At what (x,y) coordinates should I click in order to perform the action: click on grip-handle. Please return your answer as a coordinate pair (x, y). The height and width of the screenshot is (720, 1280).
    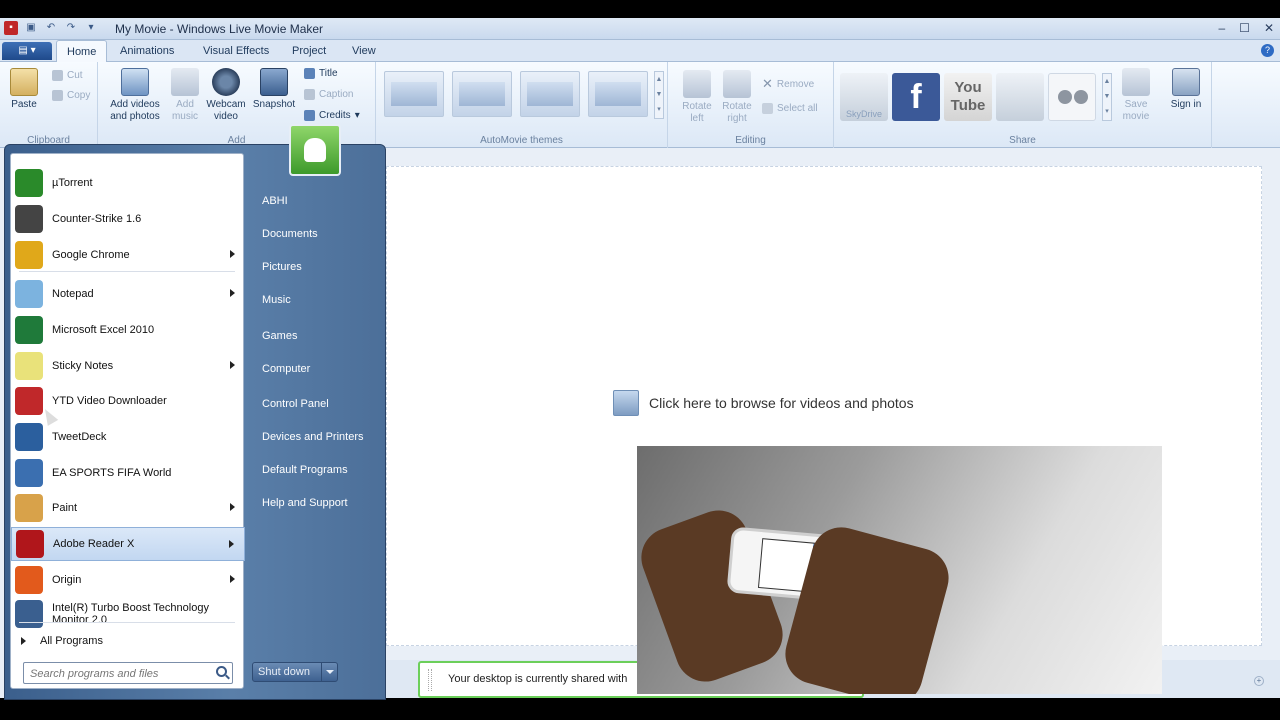
    Looking at the image, I should click on (430, 680).